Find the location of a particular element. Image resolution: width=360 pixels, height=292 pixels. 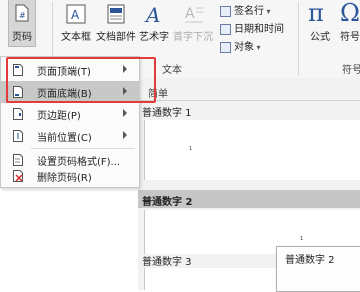

ribbon-separator is located at coordinates (298, 39).